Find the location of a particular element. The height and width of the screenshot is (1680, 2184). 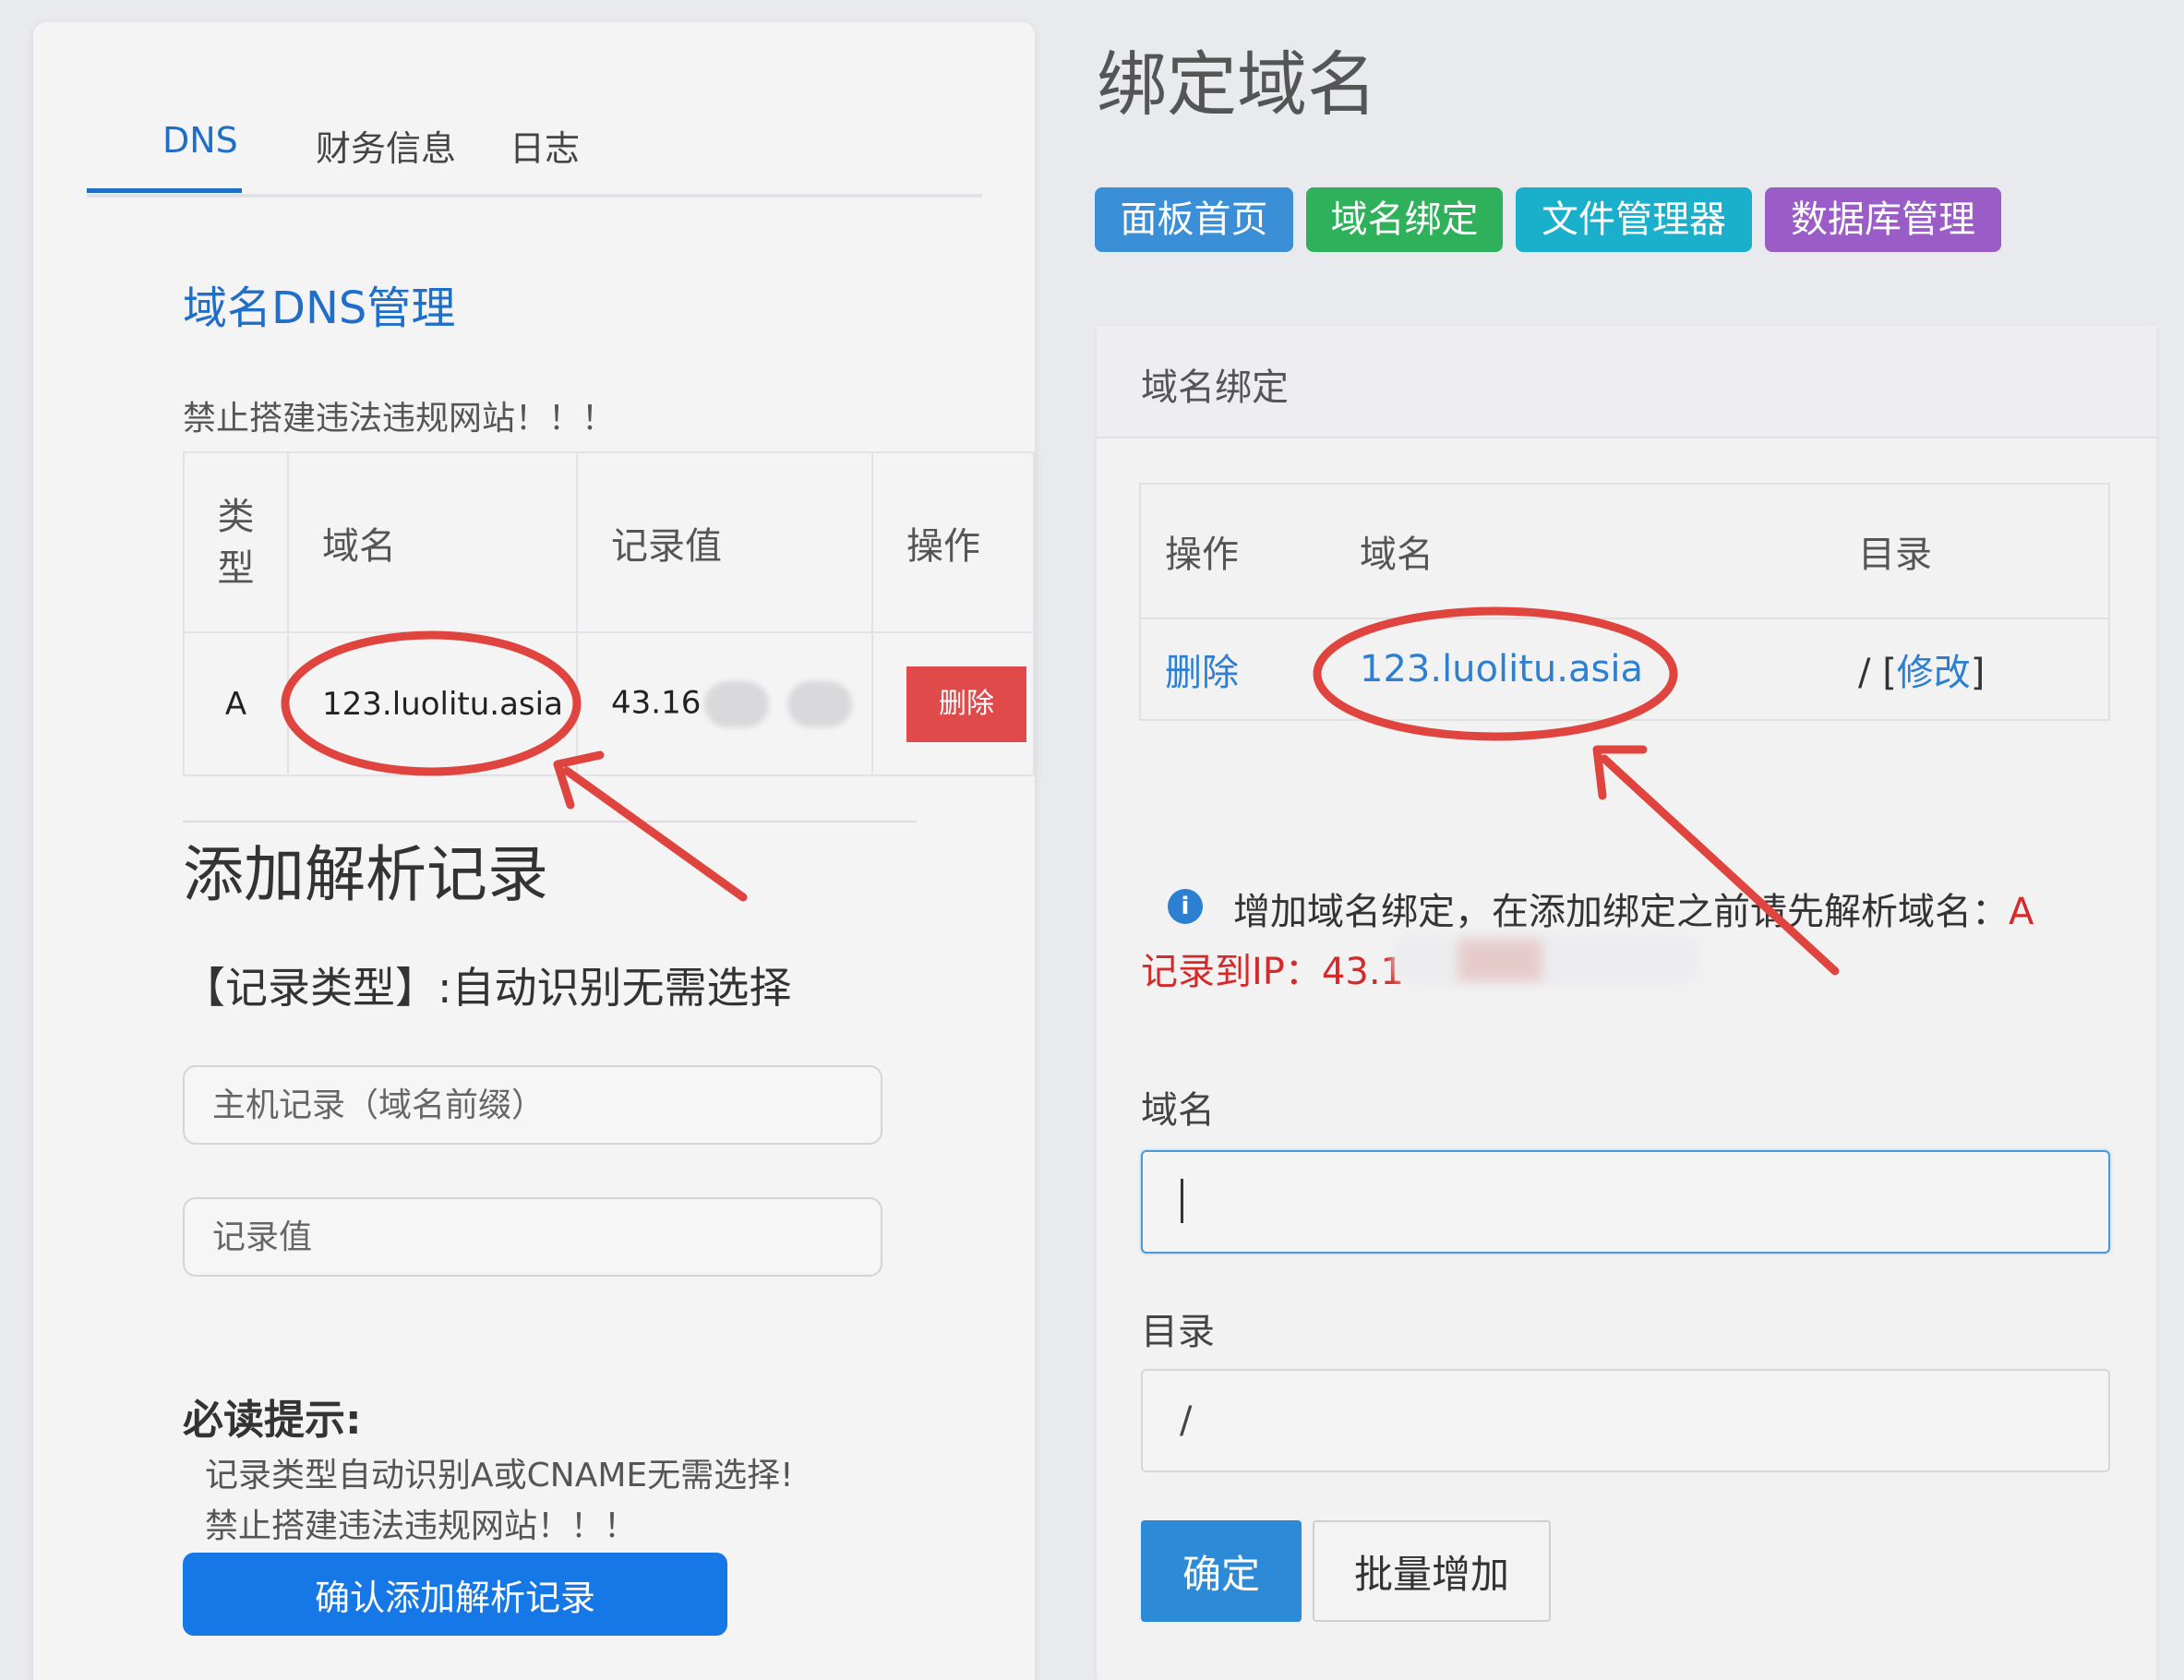

table-row: 删除 123.luolitu.asia / [修改] is located at coordinates (1624, 669).